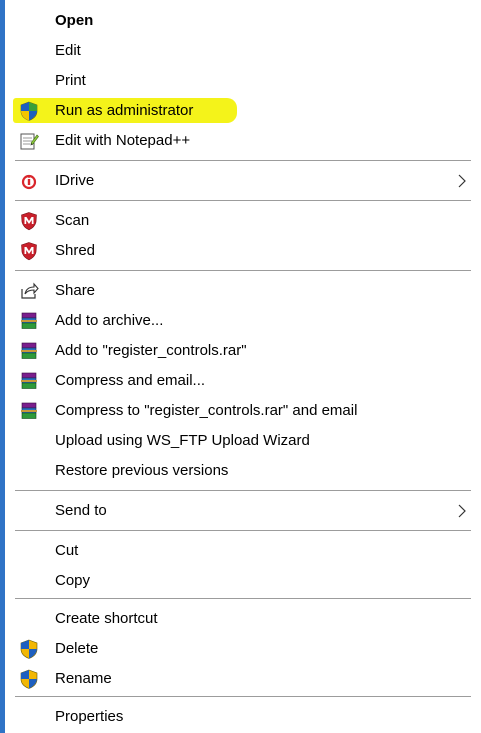 The height and width of the screenshot is (733, 481). I want to click on menu-item-label: Create shortcut, so click(106, 618).